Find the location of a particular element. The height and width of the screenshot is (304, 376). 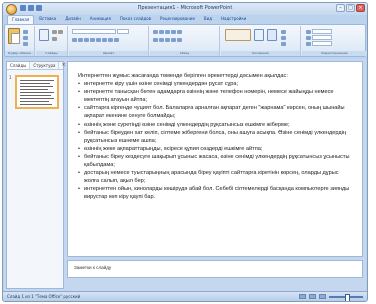

justify-icon is located at coordinates (173, 39).